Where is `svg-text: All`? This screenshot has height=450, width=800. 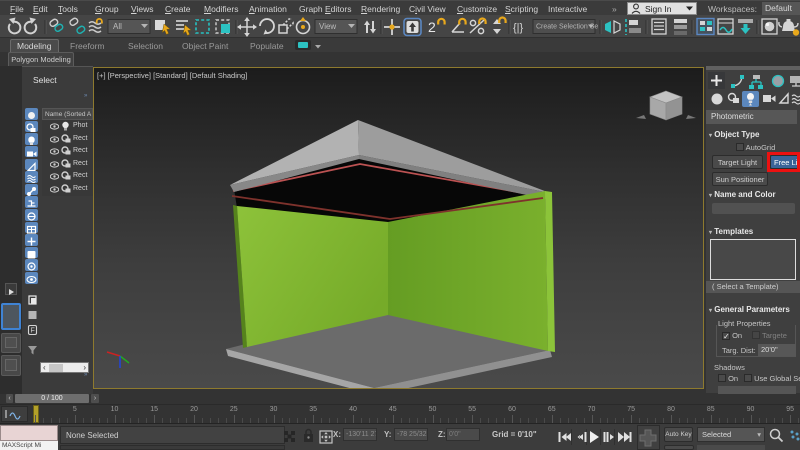 svg-text: All is located at coordinates (117, 26).